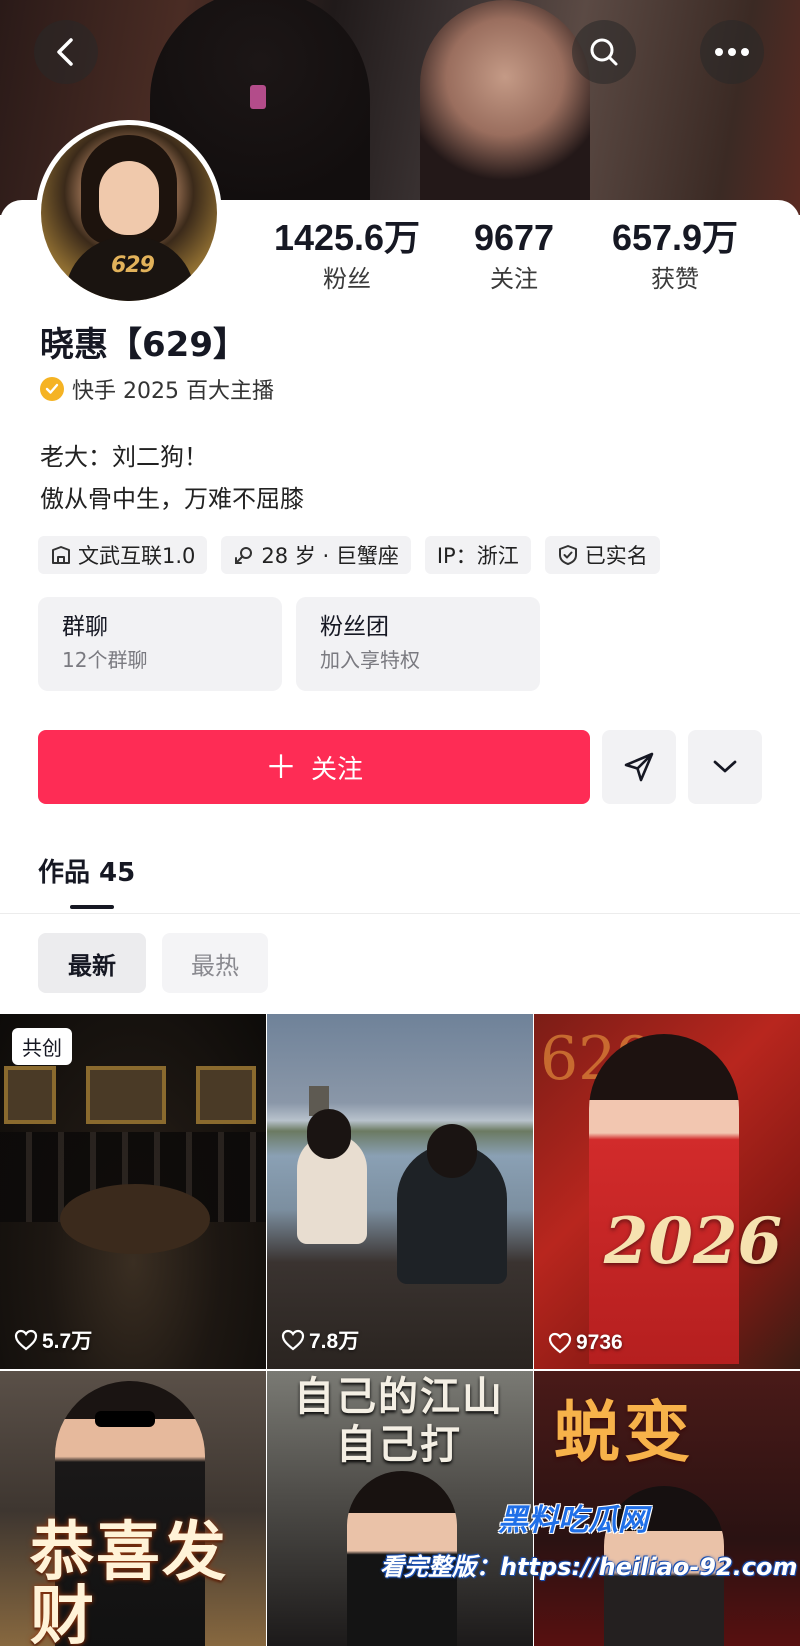 This screenshot has width=800, height=1646. I want to click on group-entries: 群聊 12个群聊 粉丝团 加入享特权, so click(289, 644).